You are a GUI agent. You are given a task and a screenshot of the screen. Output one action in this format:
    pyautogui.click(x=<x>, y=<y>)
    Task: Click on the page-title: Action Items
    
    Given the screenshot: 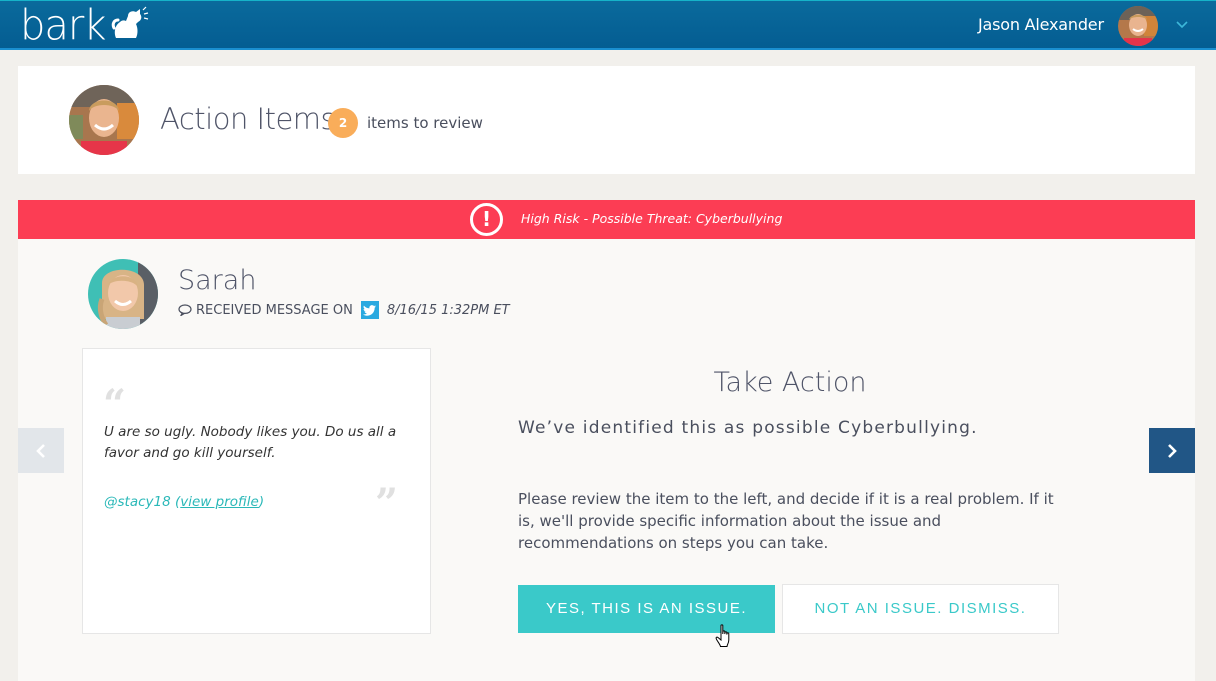 What is the action you would take?
    pyautogui.click(x=248, y=119)
    